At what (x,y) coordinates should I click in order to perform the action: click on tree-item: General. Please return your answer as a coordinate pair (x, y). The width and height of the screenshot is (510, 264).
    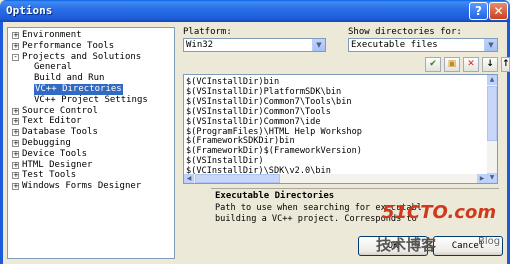
    Looking at the image, I should click on (91, 67).